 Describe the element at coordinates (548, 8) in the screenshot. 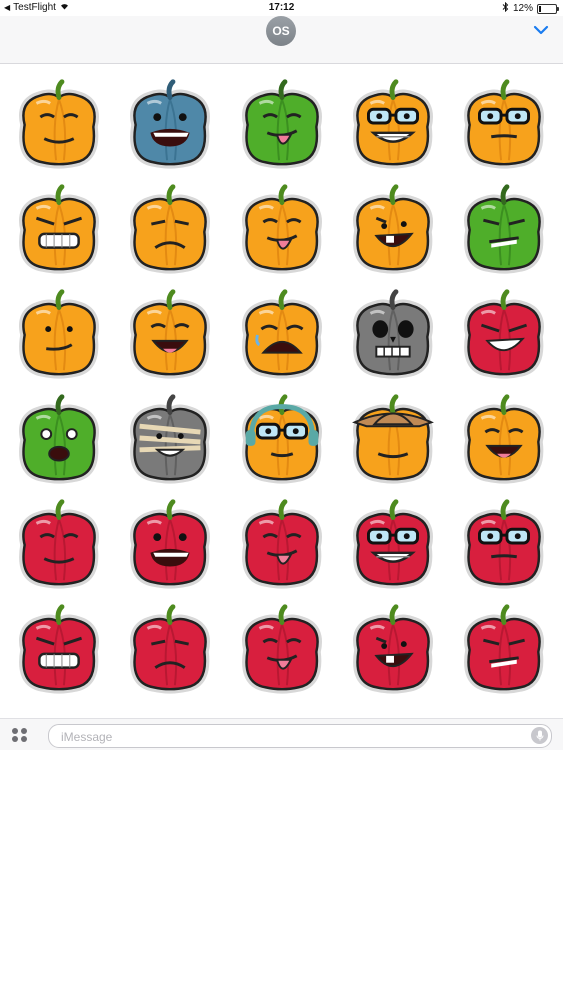

I see `battery-icon` at that location.